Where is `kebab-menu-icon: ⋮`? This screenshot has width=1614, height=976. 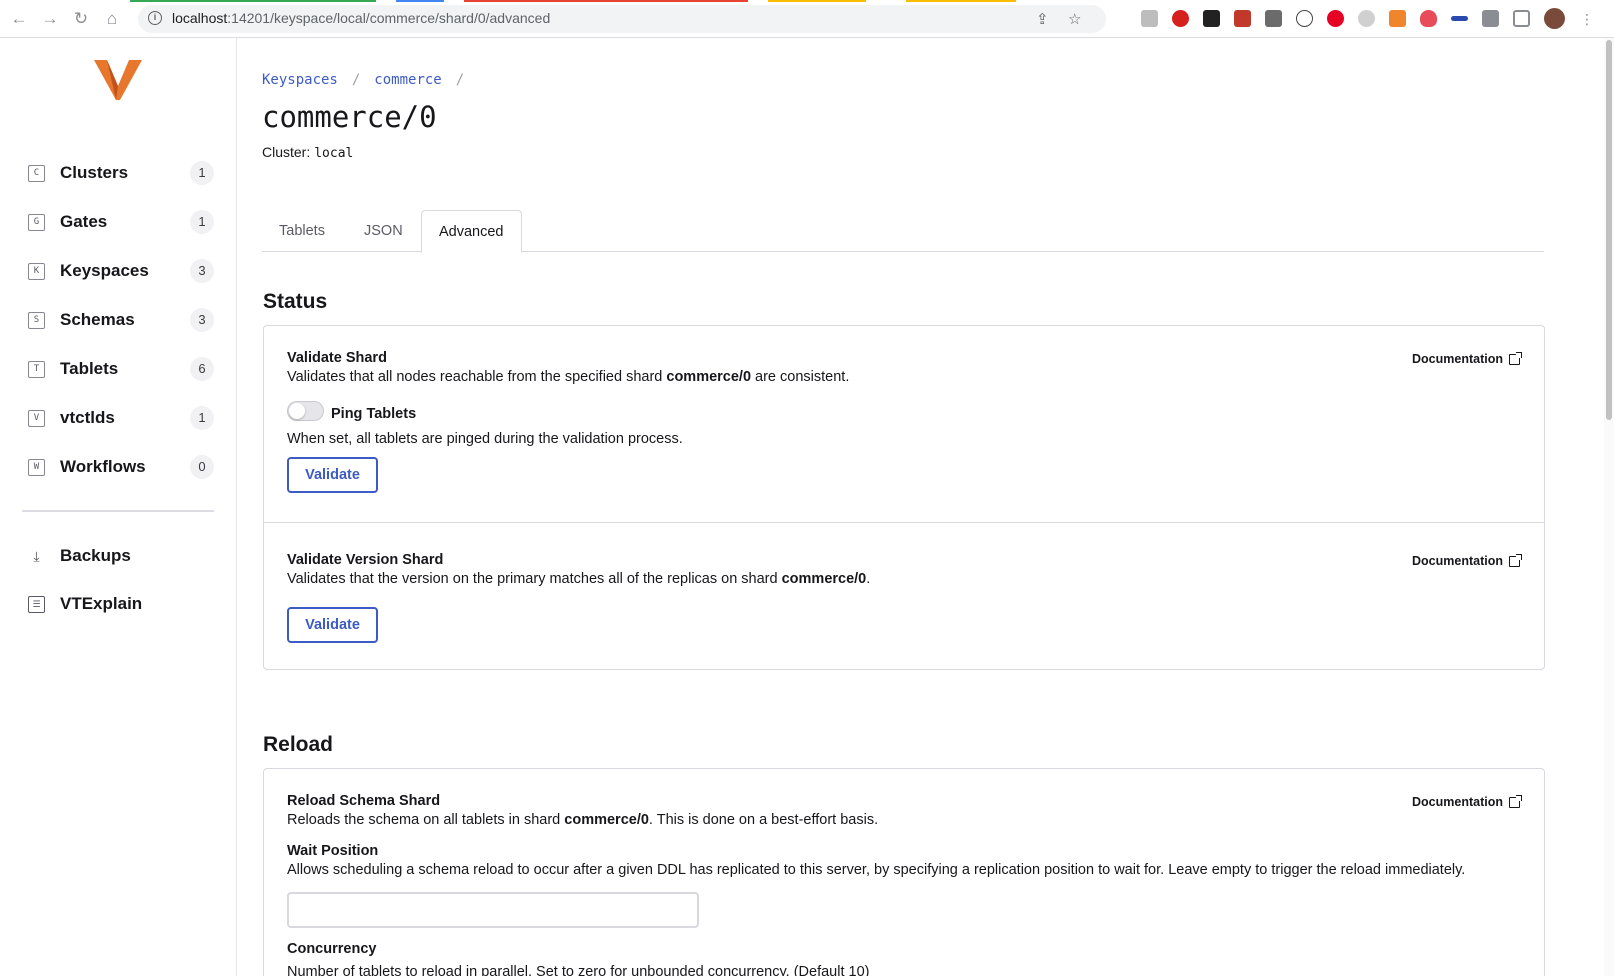 kebab-menu-icon: ⋮ is located at coordinates (1587, 19).